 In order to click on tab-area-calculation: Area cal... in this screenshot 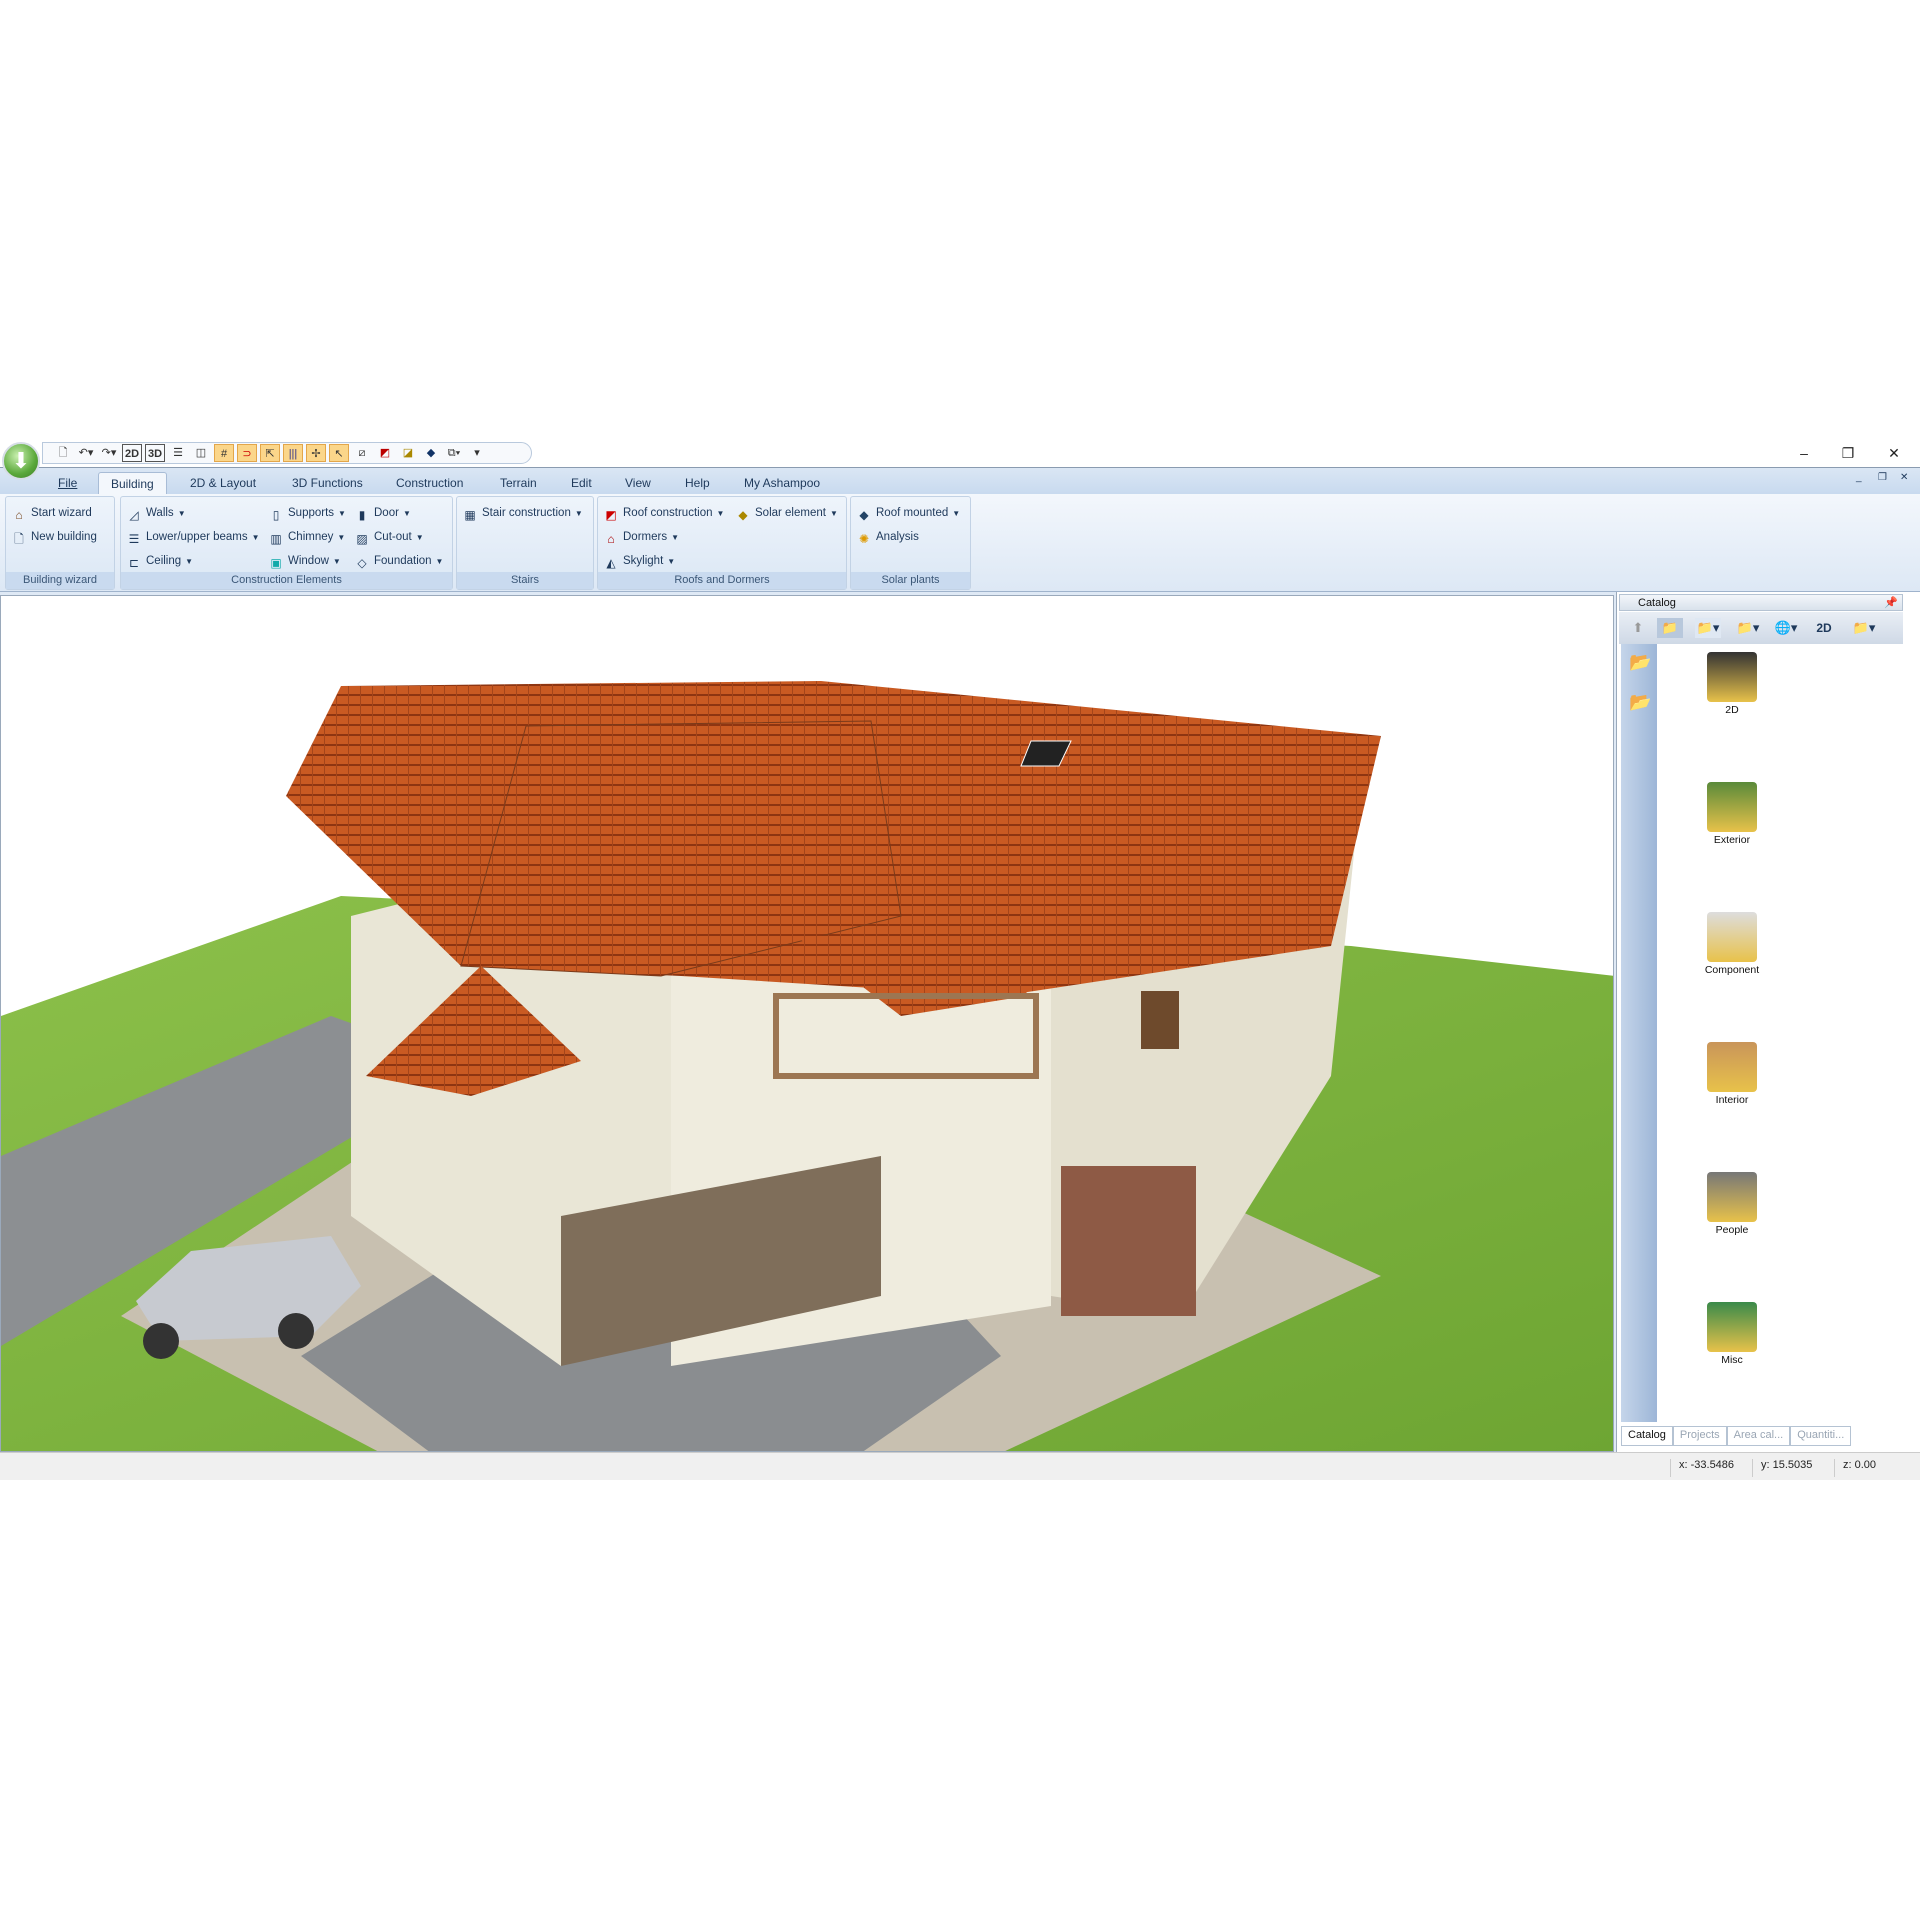, I will do `click(1758, 1436)`.